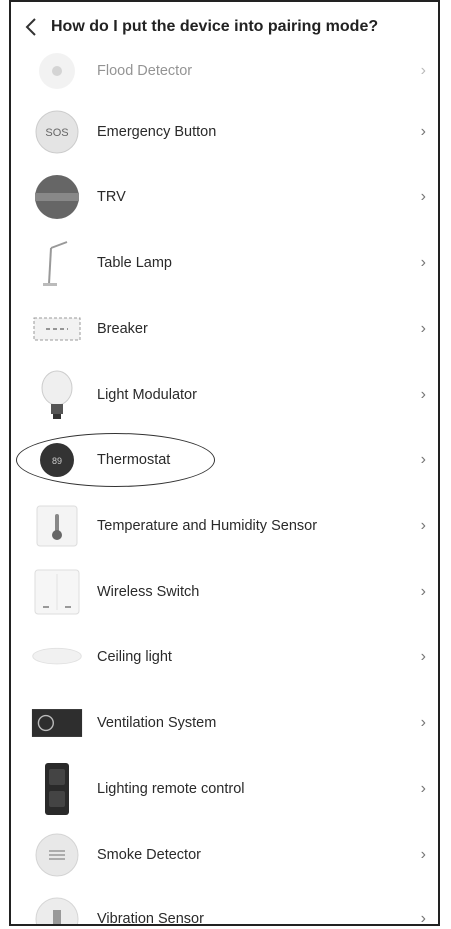  What do you see at coordinates (171, 789) in the screenshot?
I see `item-label: Lighting remote control` at bounding box center [171, 789].